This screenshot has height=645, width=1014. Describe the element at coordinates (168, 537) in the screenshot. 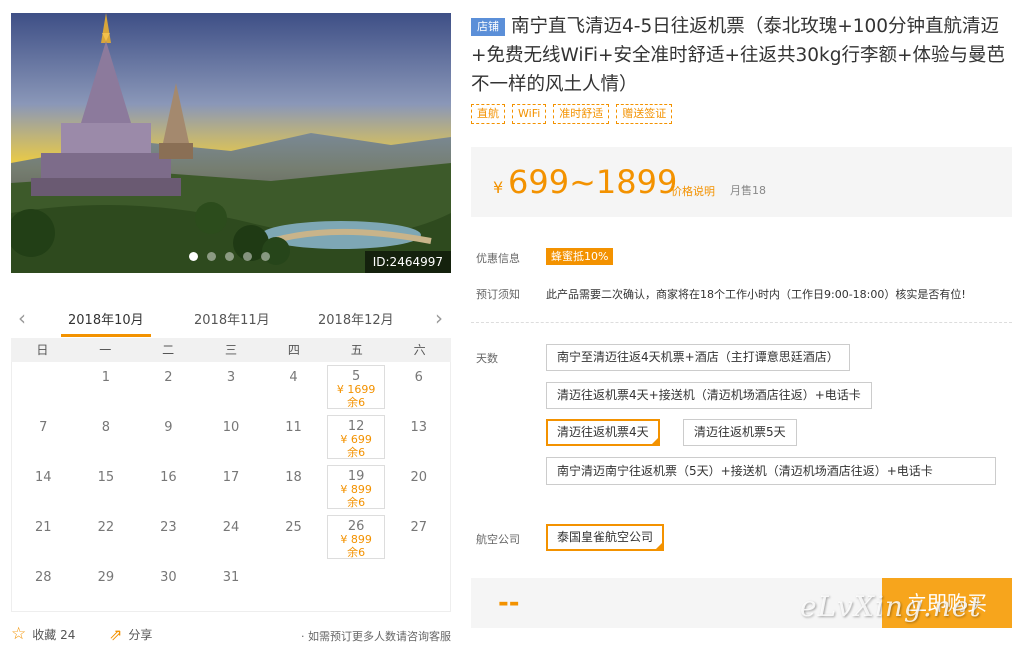

I see `calendar-day: 23` at that location.